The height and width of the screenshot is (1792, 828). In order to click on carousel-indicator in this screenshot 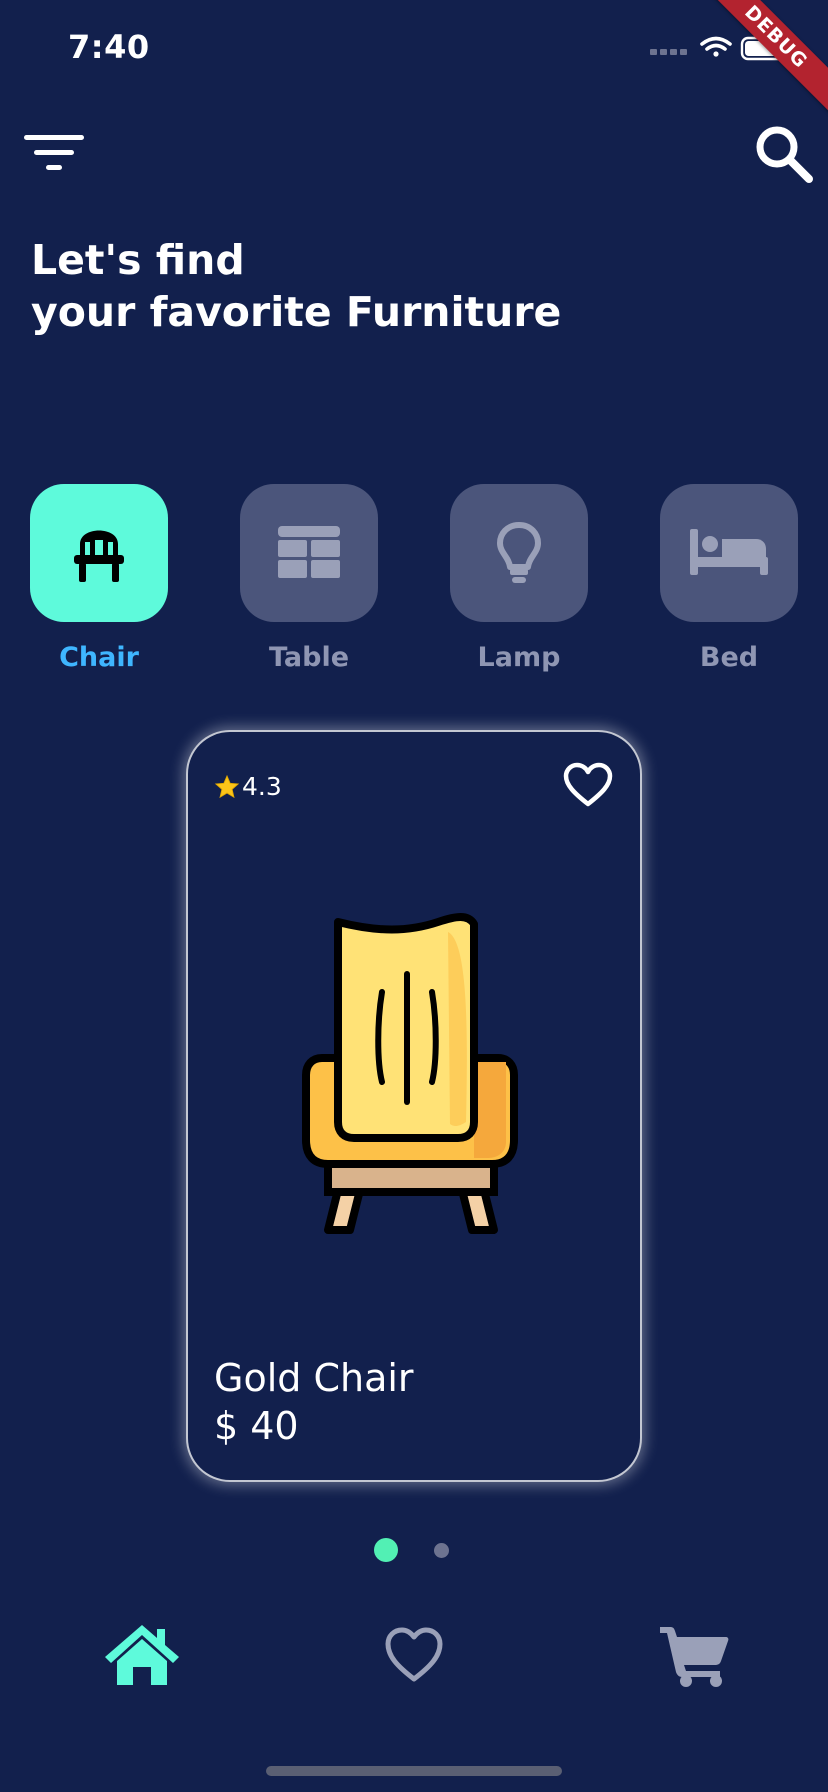, I will do `click(414, 1551)`.